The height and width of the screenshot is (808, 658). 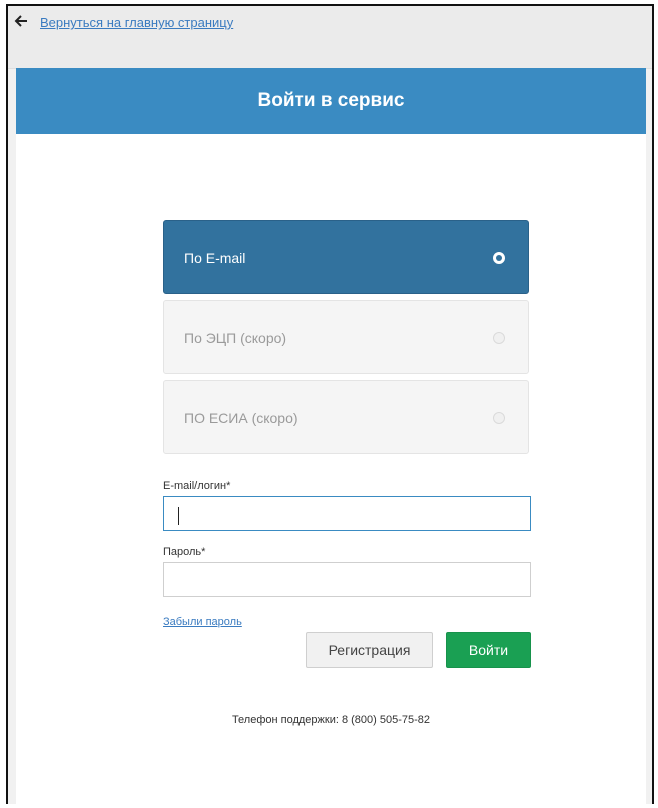 I want to click on top-bar: Вернуться на главную страницу, so click(x=330, y=37).